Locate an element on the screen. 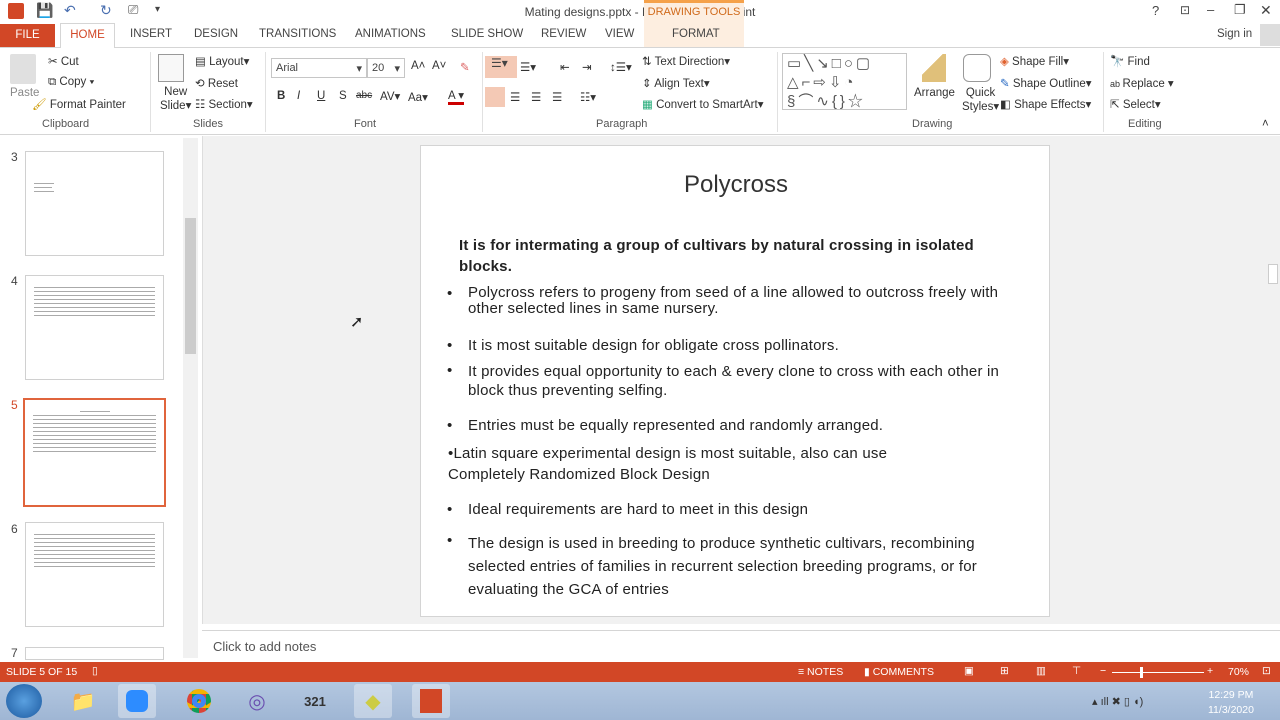  system-tray-icons: ▴ ıll ✖ ▯ ◖) is located at coordinates (1117, 701).